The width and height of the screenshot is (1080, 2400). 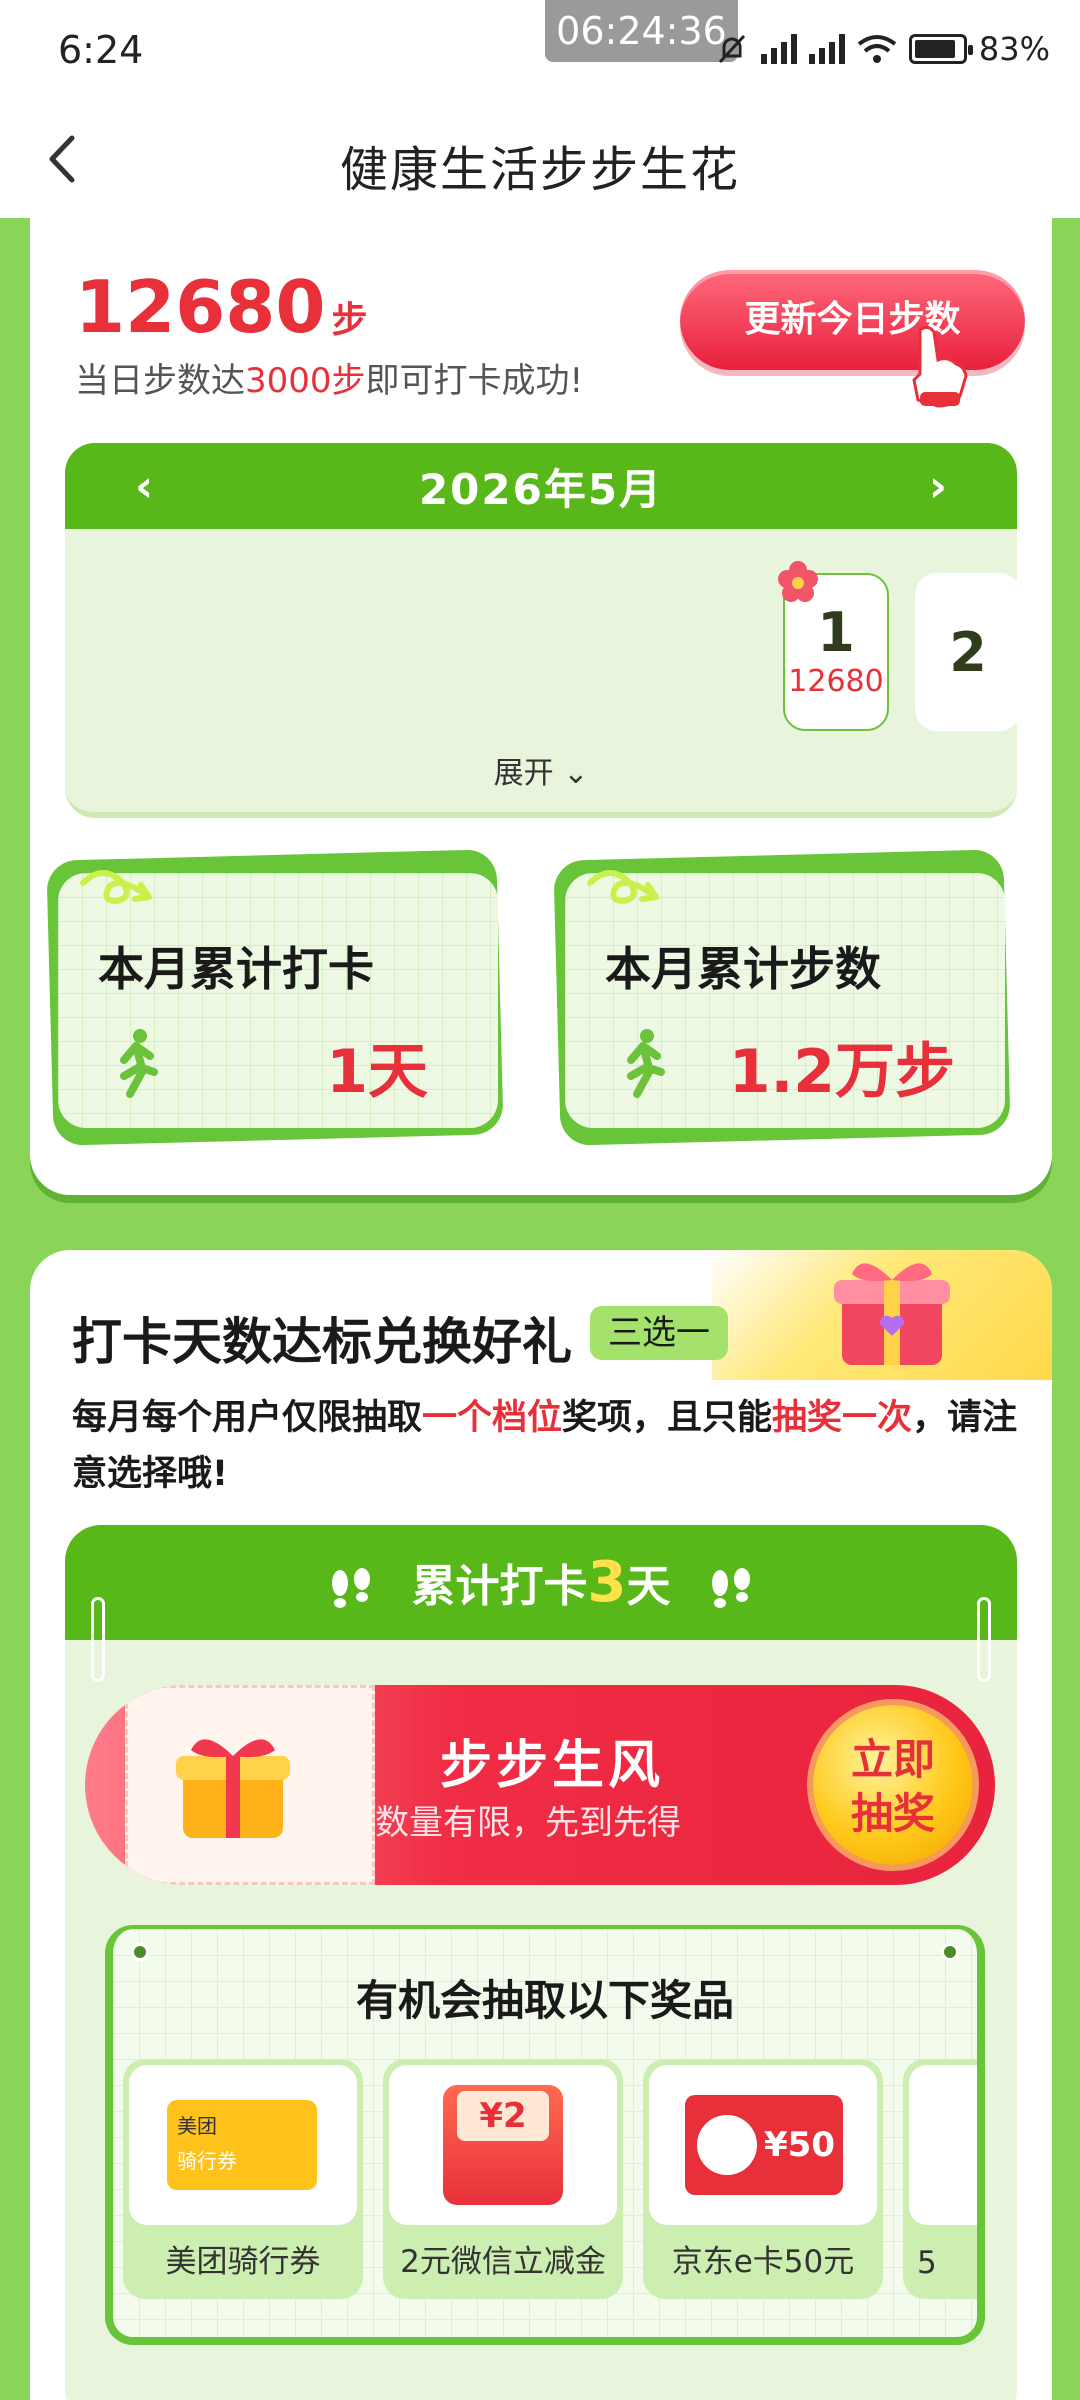 I want to click on draw-button-label: 立即抽奖, so click(x=892, y=1786).